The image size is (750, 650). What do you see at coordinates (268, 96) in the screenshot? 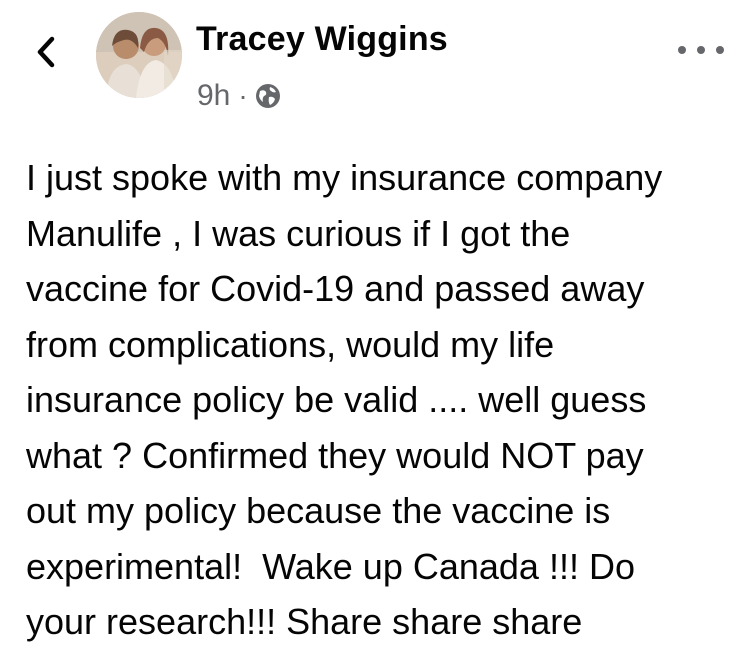
I see `globe-icon` at bounding box center [268, 96].